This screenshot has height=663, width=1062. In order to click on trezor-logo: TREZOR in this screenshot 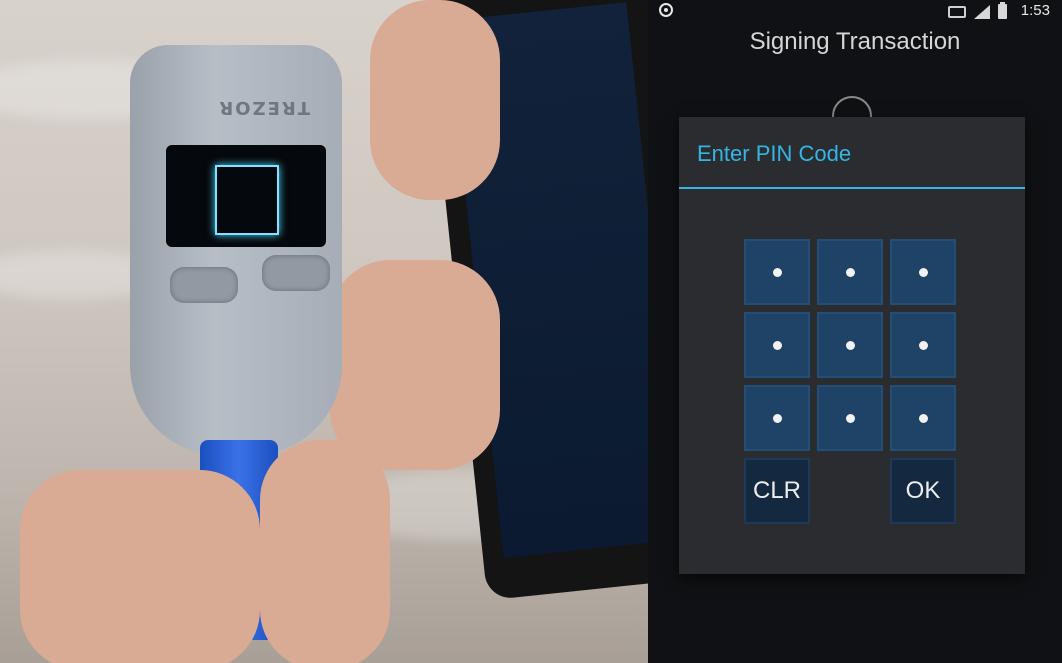, I will do `click(263, 107)`.